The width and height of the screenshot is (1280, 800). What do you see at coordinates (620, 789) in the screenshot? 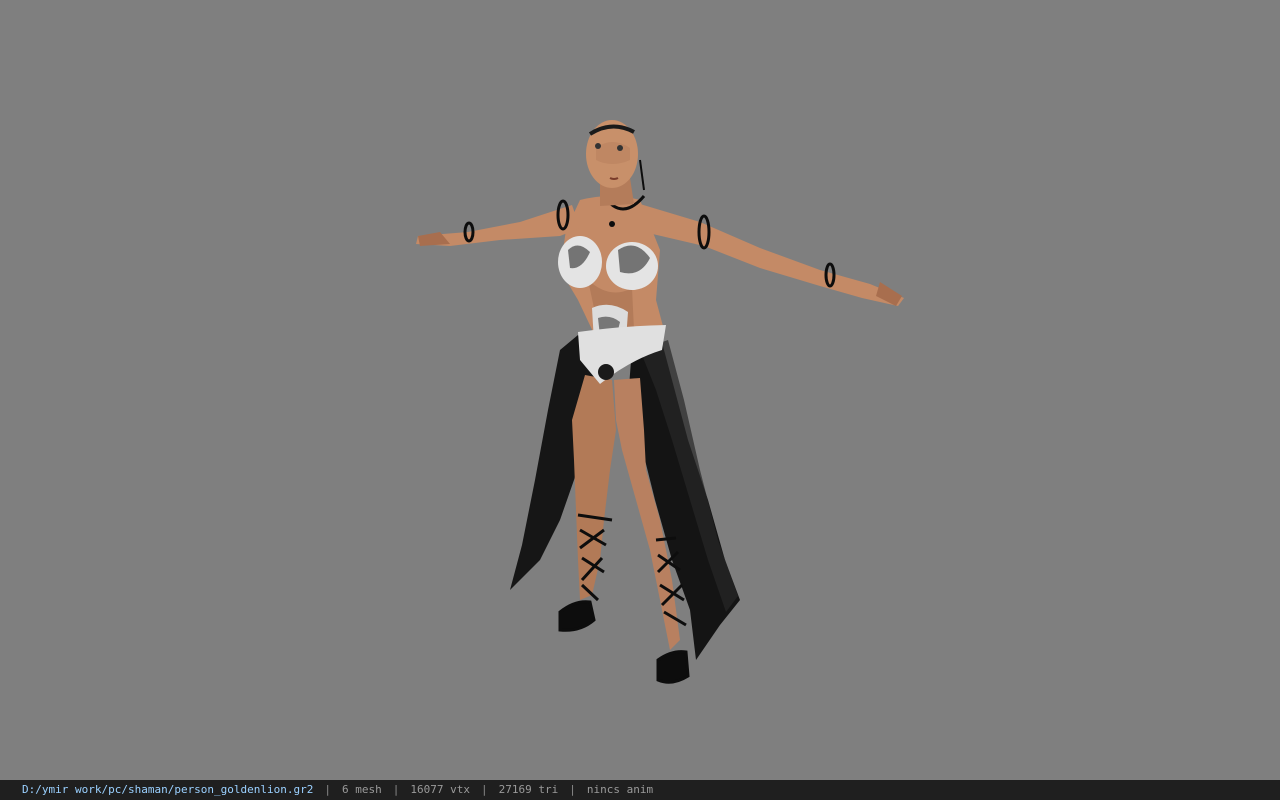
I see `animation-status: nincs anim` at bounding box center [620, 789].